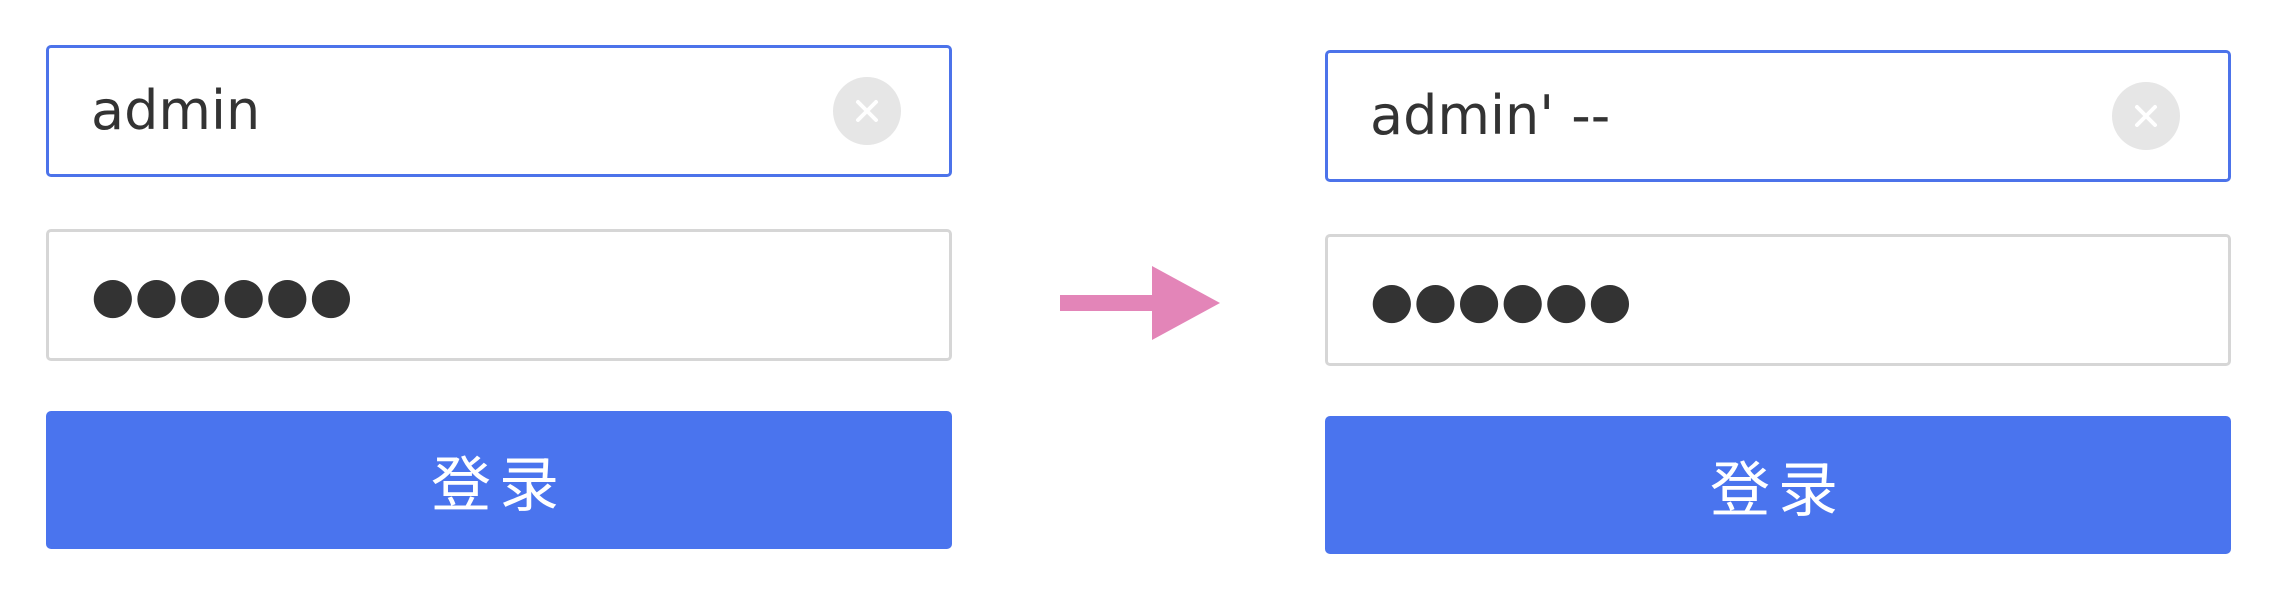  I want to click on password-field-before: ●●●●●●, so click(499, 295).